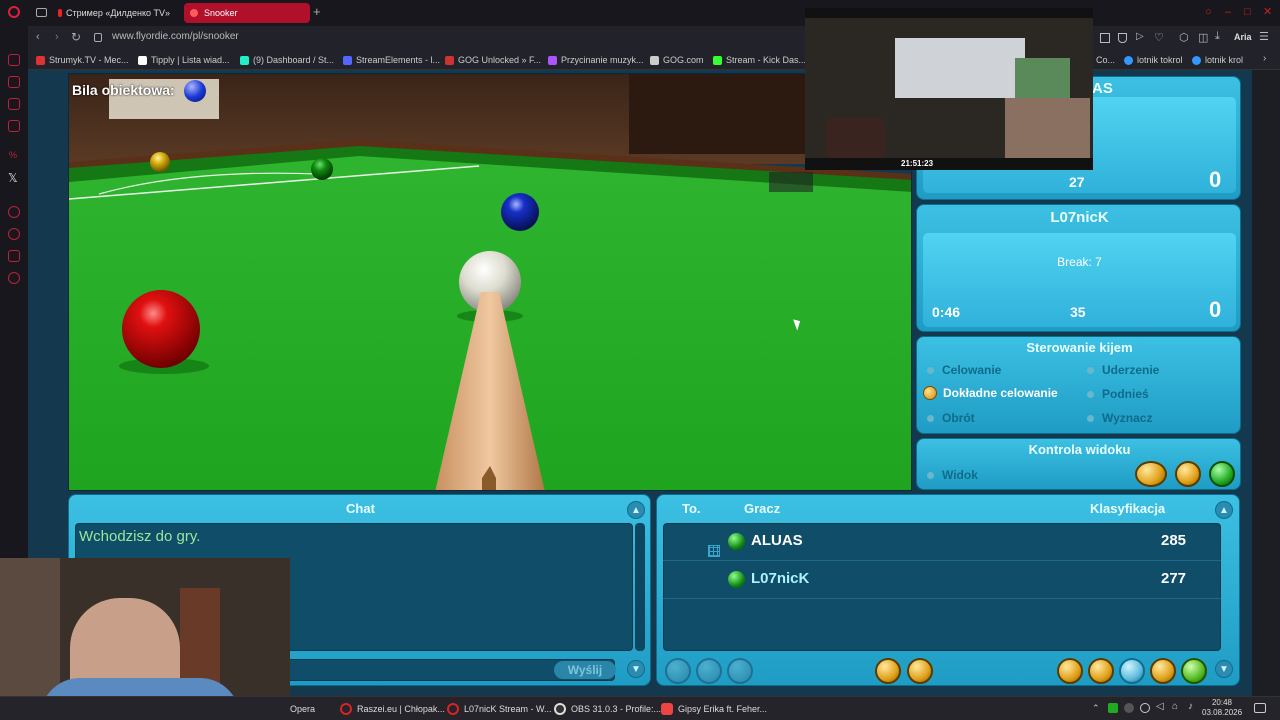 This screenshot has height=720, width=1280. I want to click on ranking-expand-icon: ▼, so click(1224, 669).